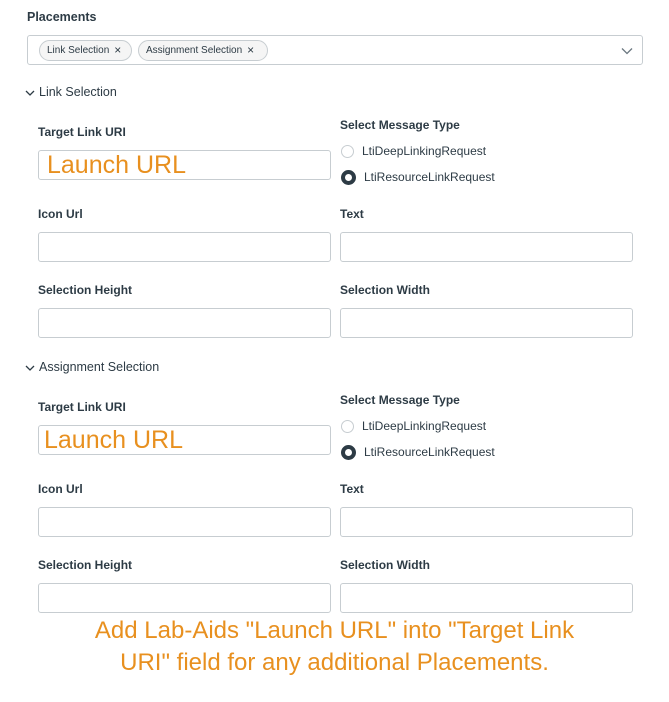 This screenshot has width=669, height=702. I want to click on placement-tag-link-selection: Link Selection ×, so click(85, 50).